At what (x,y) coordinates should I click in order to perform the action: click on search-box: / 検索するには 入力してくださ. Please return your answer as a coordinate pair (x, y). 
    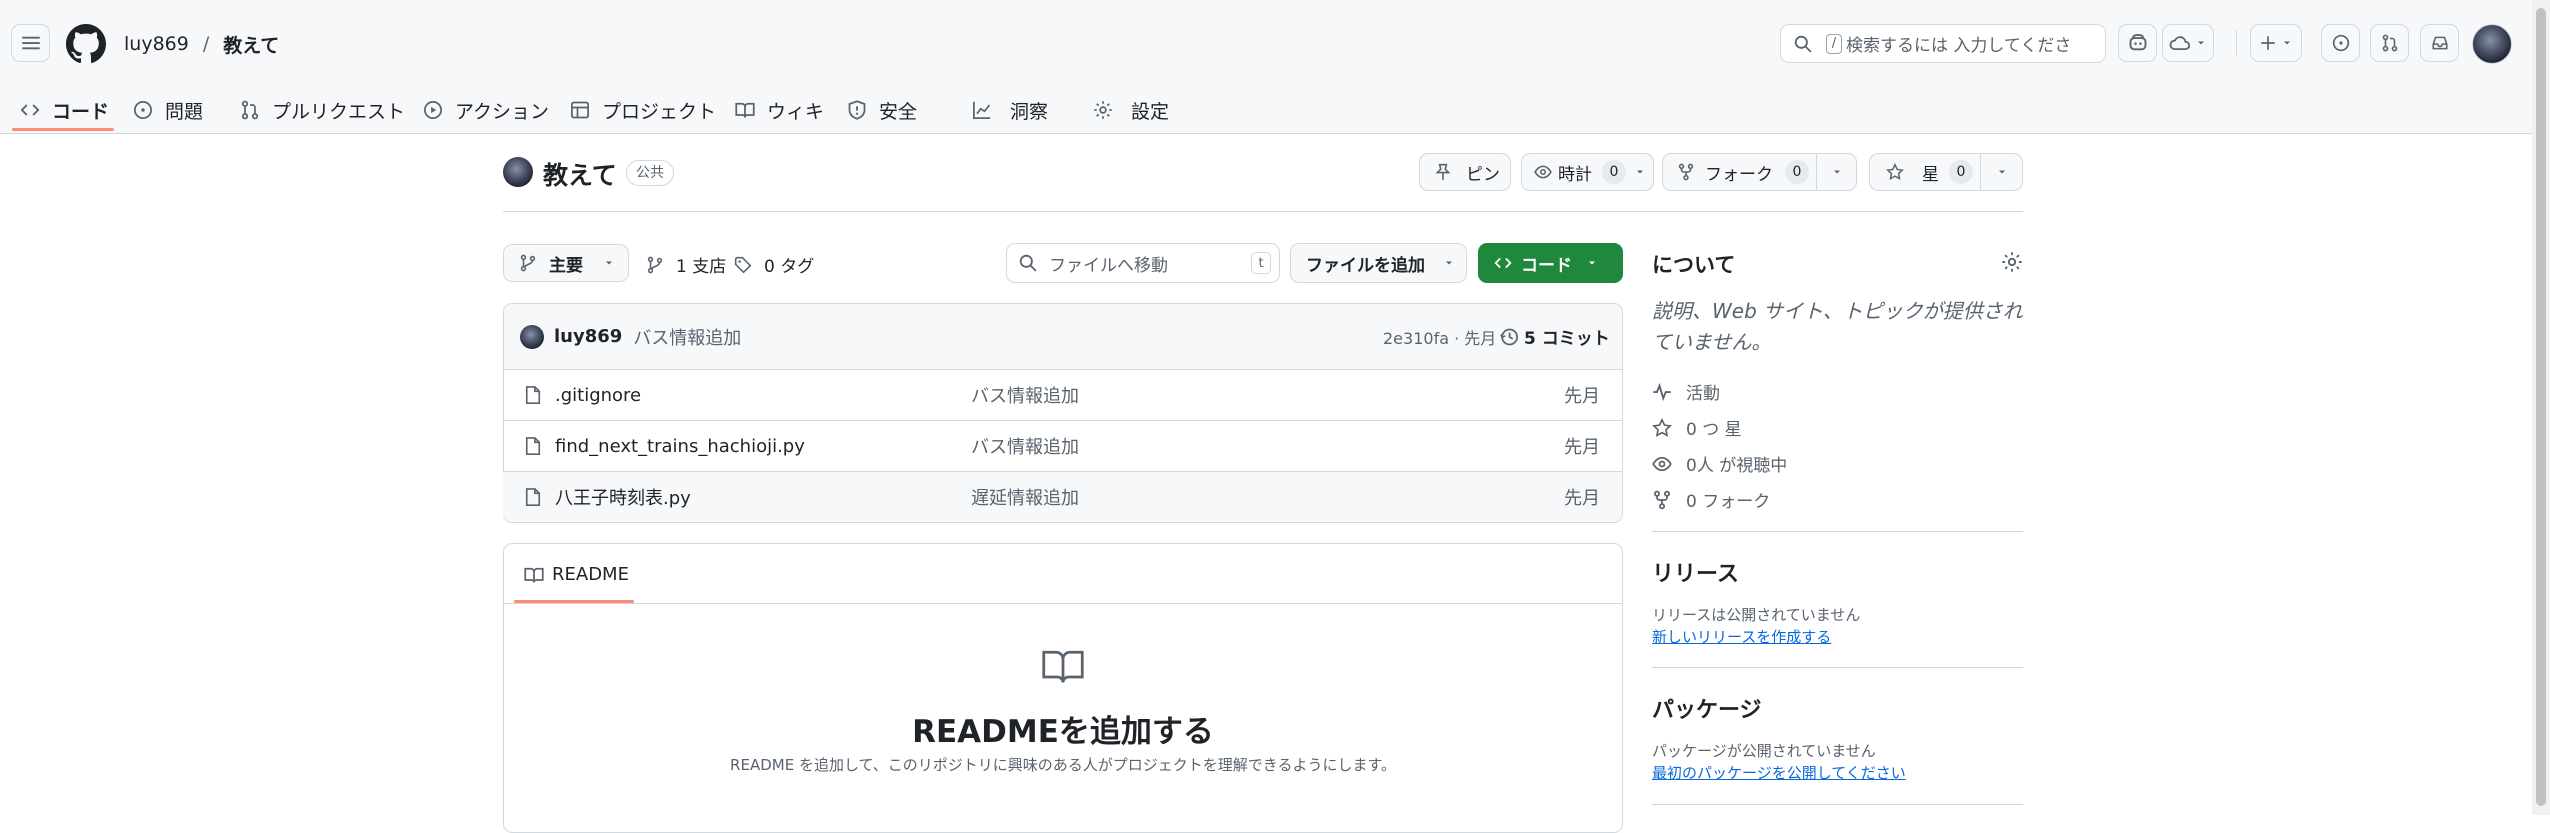
    Looking at the image, I should click on (1943, 43).